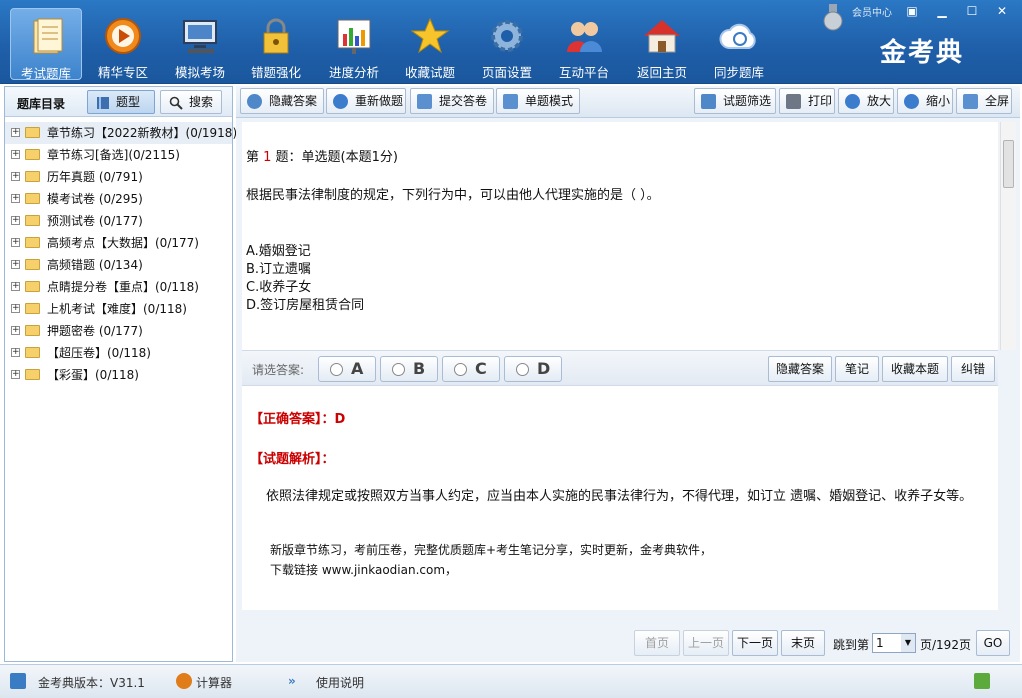 Image resolution: width=1022 pixels, height=698 pixels. What do you see at coordinates (282, 101) in the screenshot?
I see `hide-answer-button: 隐藏答案` at bounding box center [282, 101].